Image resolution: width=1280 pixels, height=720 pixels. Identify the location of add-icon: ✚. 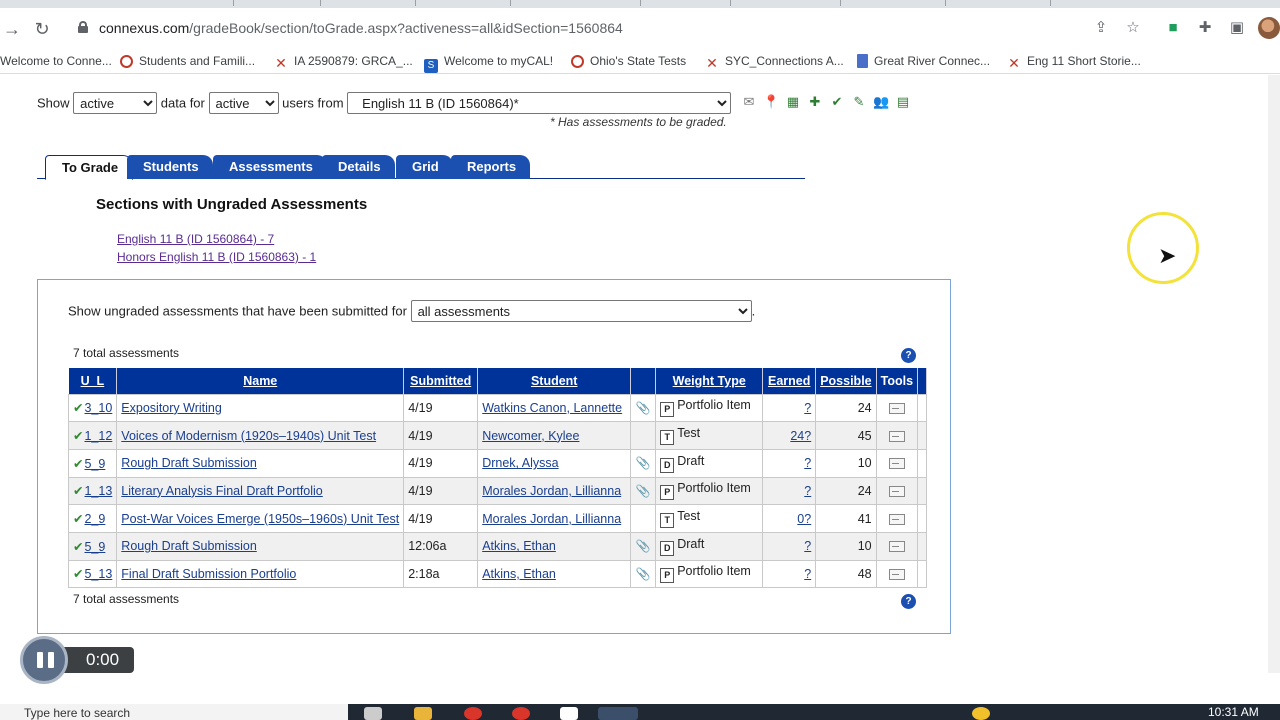
(815, 102).